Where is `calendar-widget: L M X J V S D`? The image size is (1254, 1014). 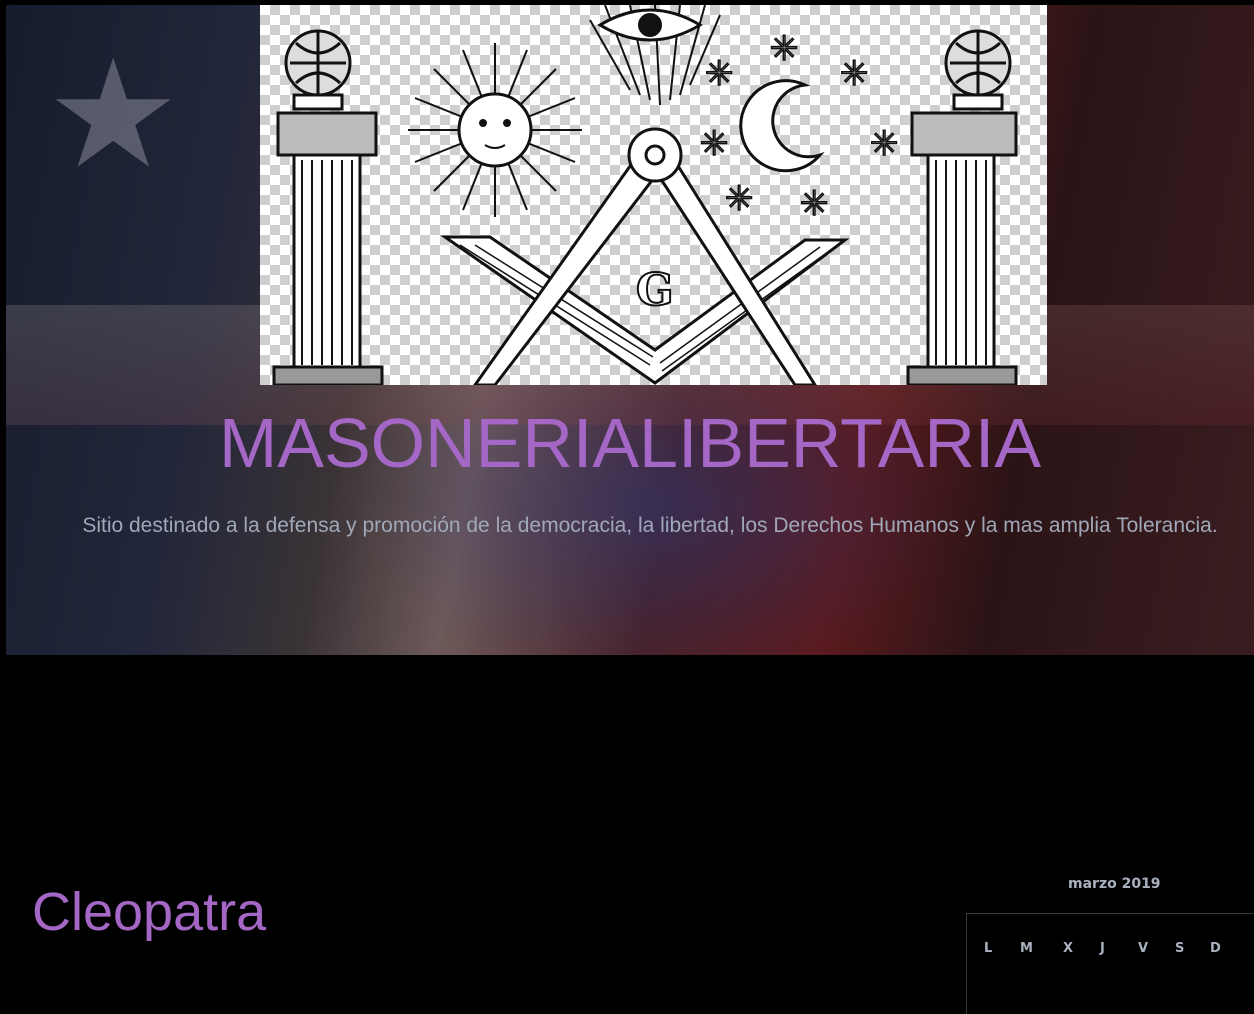
calendar-widget: L M X J V S D is located at coordinates (1110, 963).